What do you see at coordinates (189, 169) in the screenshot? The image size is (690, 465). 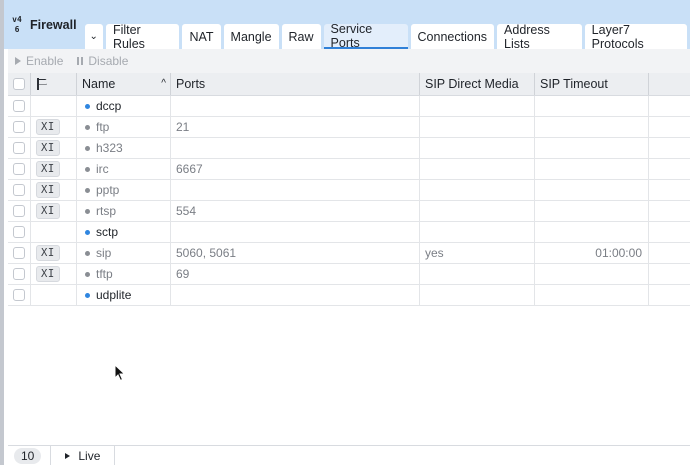 I see `row-ports: 6667` at bounding box center [189, 169].